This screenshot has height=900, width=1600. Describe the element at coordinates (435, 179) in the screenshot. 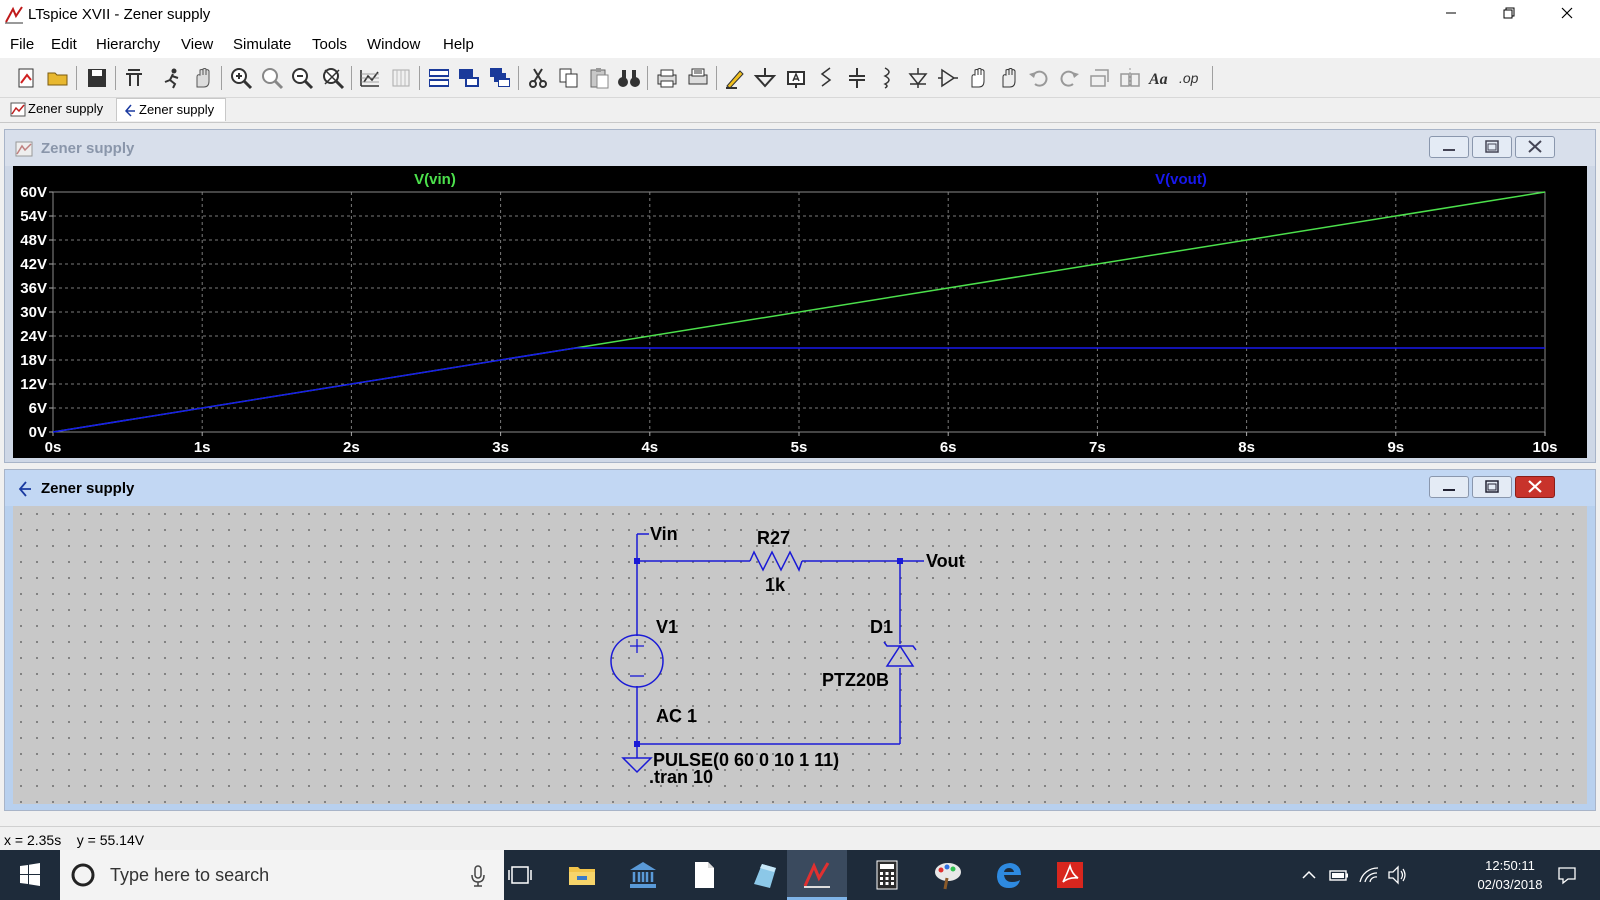

I see `legend-label-vvin: V(vin)` at that location.